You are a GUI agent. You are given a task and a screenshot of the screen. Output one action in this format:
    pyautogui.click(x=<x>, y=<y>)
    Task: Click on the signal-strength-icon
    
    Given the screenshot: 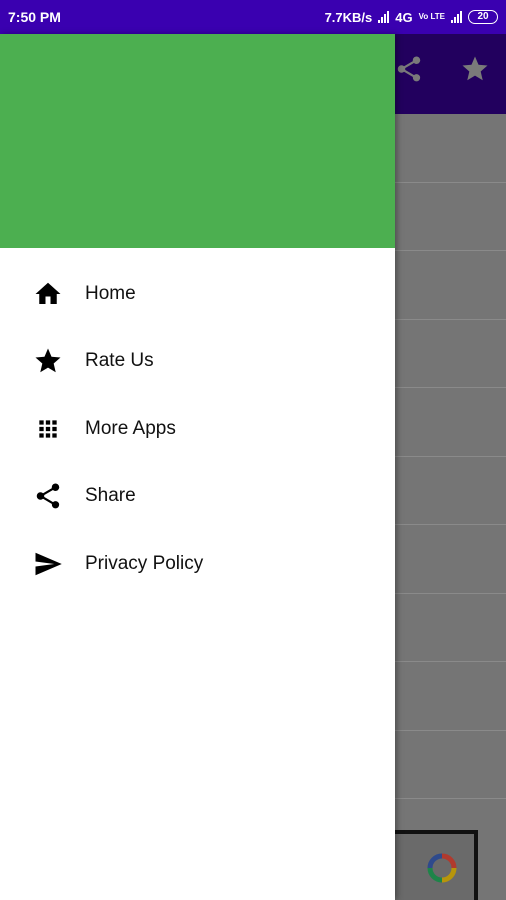 What is the action you would take?
    pyautogui.click(x=384, y=17)
    